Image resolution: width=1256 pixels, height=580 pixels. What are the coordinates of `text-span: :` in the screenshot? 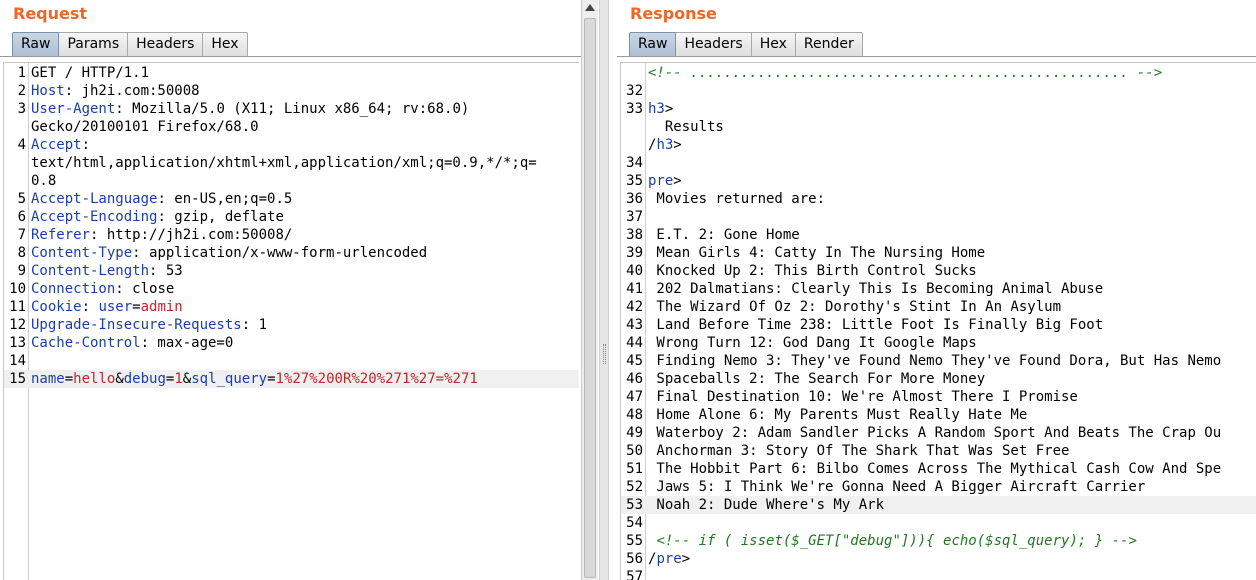 It's located at (86, 145).